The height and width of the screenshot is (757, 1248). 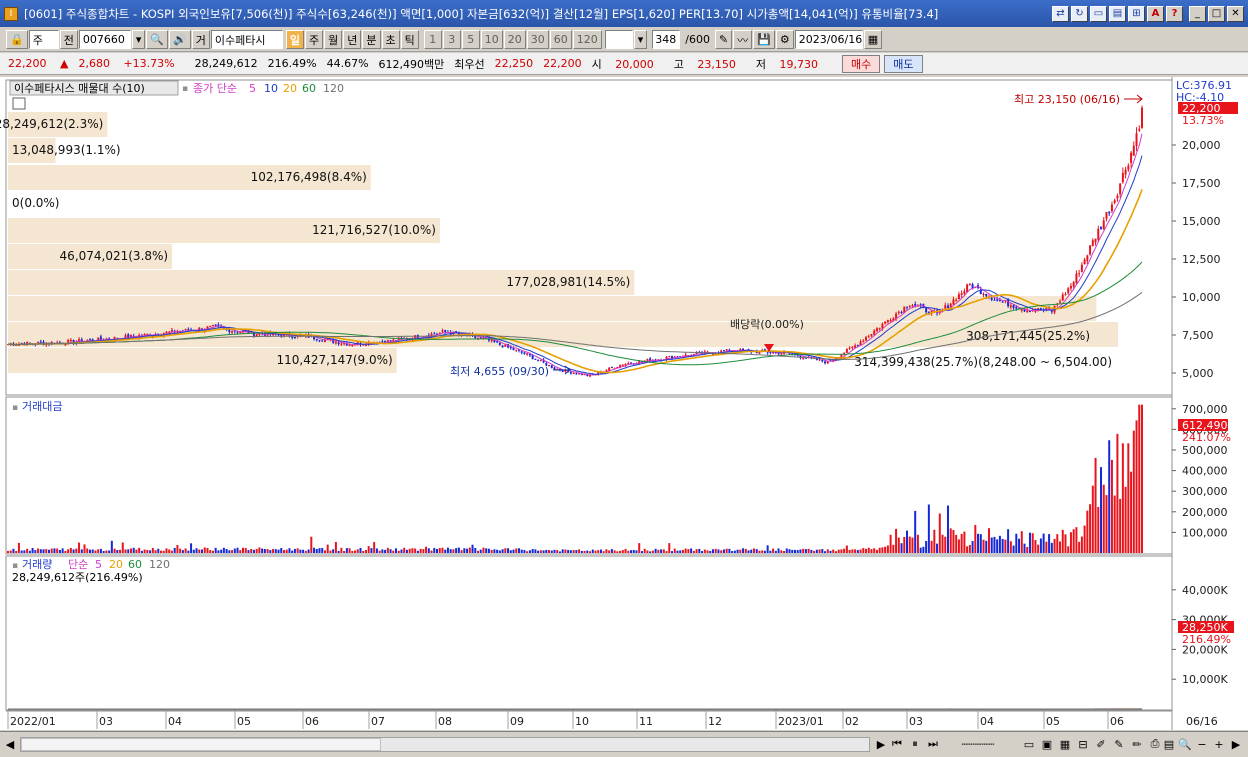 I want to click on settings-small-icon: ▤, so click(x=1169, y=744).